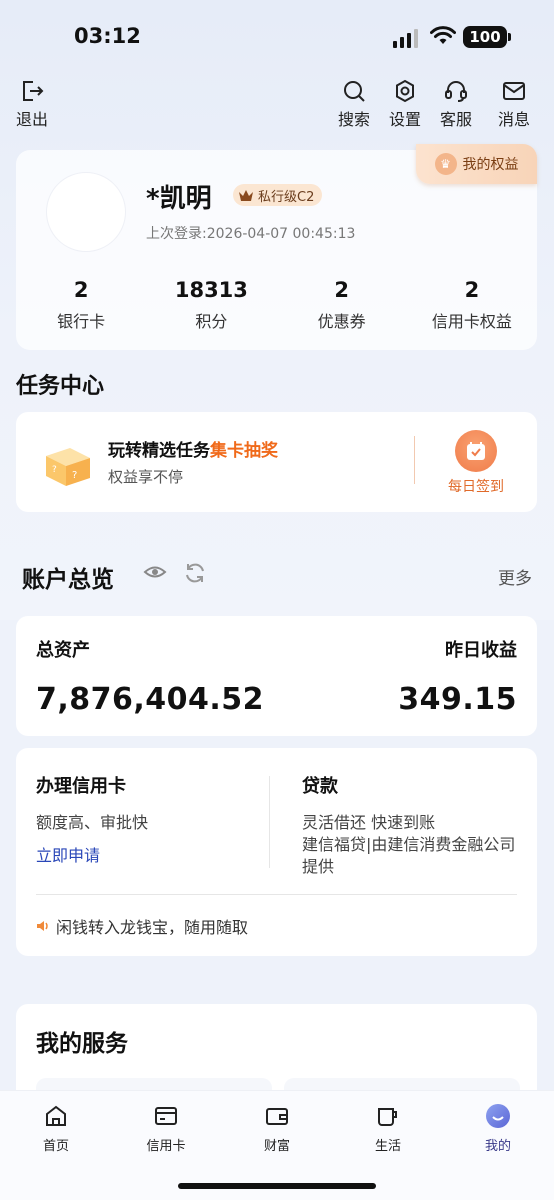  I want to click on task-title: 玩转精选任务集卡抽奖, so click(193, 448).